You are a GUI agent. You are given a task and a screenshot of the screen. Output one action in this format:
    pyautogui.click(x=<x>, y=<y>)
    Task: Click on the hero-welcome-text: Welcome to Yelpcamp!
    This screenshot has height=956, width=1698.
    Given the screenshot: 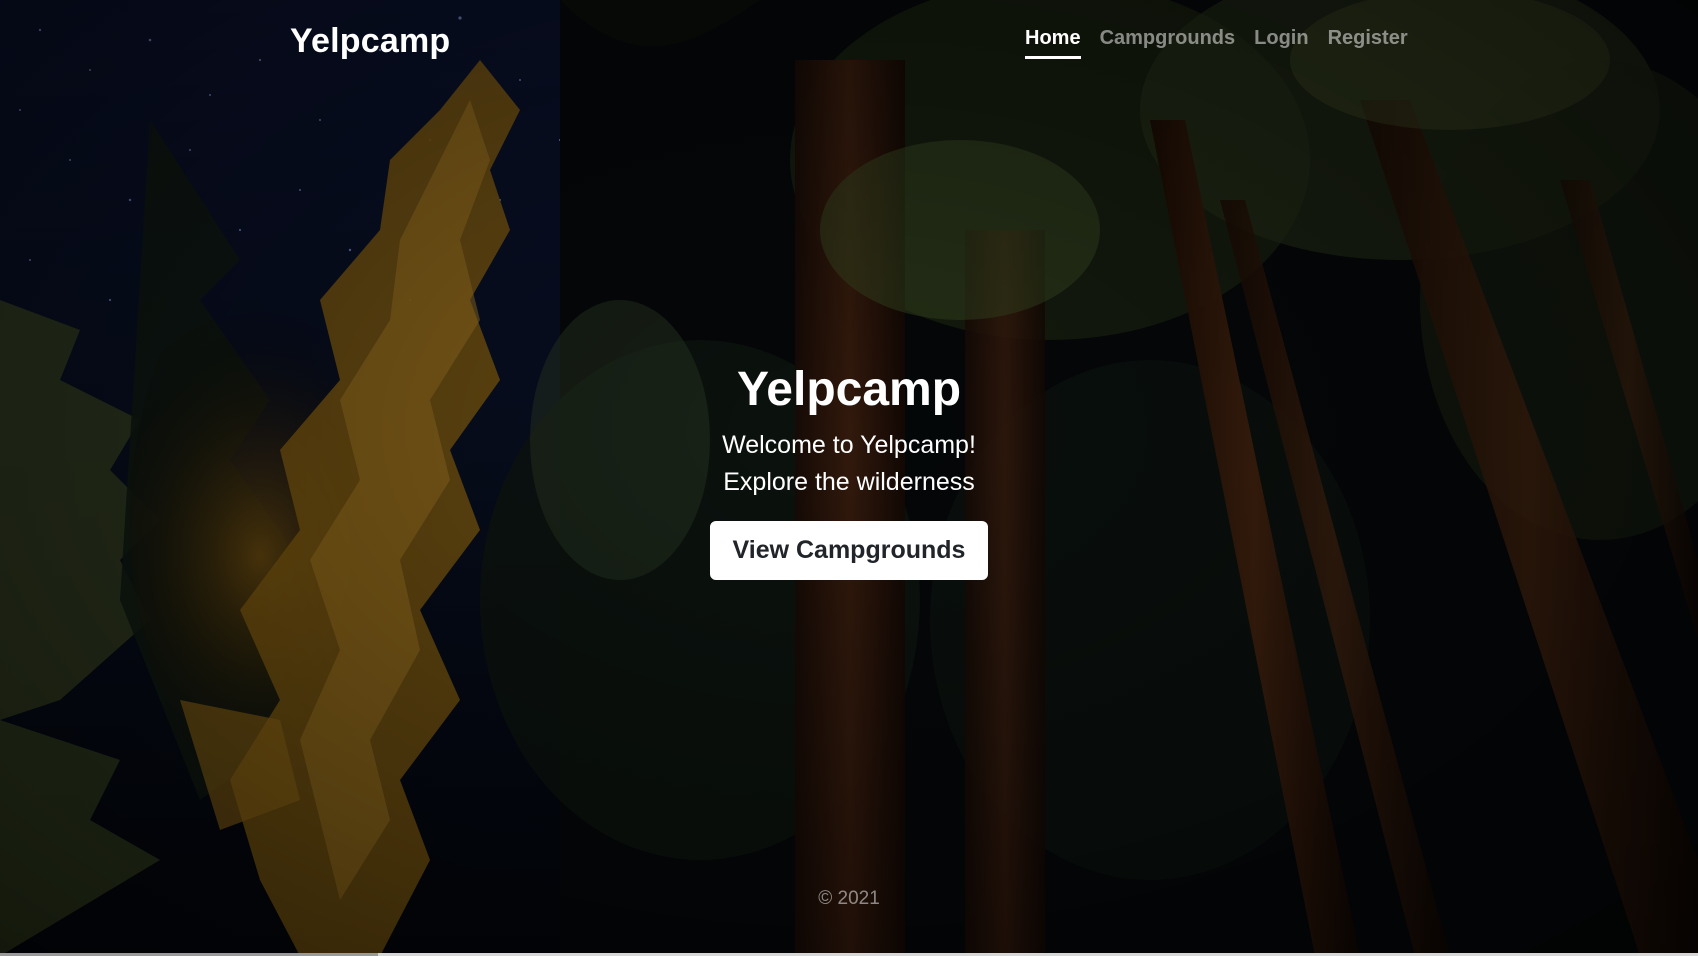 What is the action you would take?
    pyautogui.click(x=849, y=445)
    